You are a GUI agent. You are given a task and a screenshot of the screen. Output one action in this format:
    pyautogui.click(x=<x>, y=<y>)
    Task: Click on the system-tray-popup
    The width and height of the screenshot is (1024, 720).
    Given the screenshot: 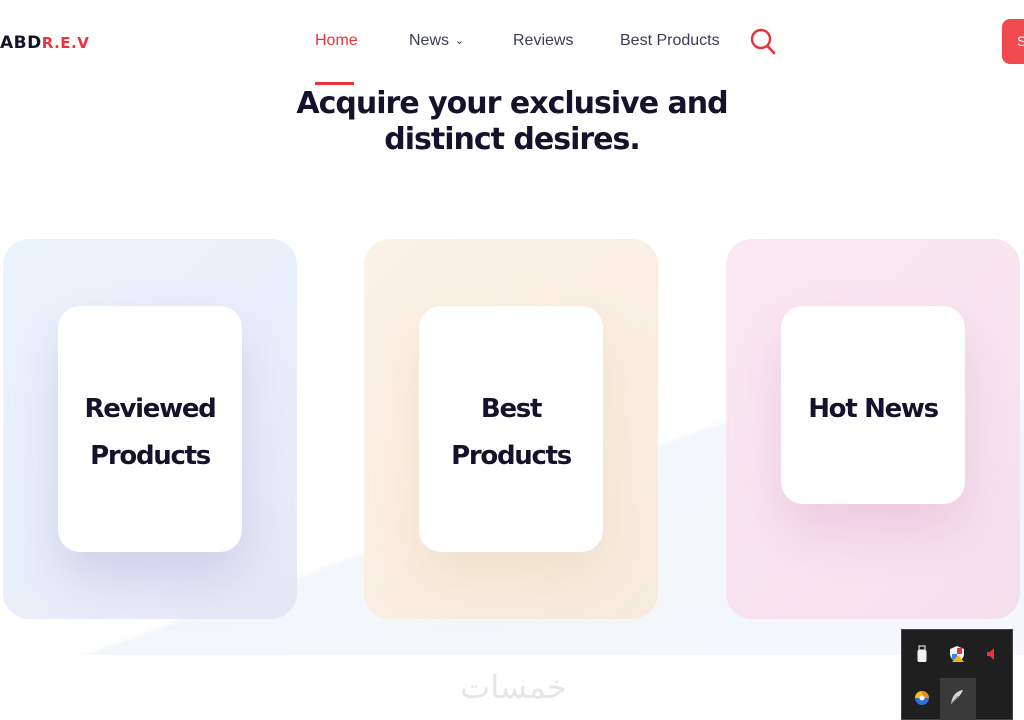 What is the action you would take?
    pyautogui.click(x=957, y=674)
    